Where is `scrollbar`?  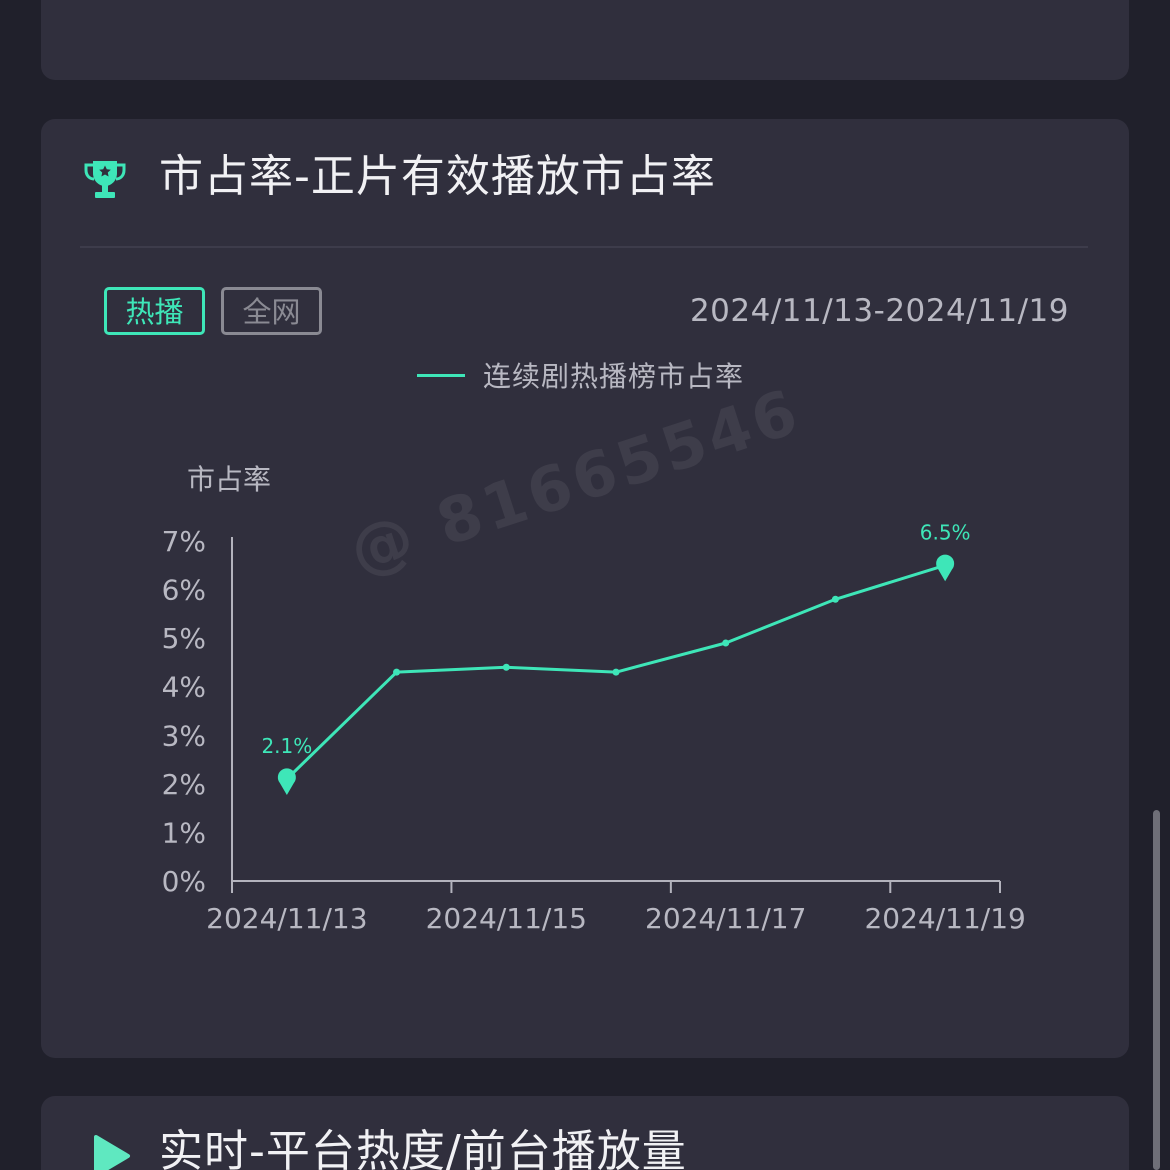
scrollbar is located at coordinates (1156, 990).